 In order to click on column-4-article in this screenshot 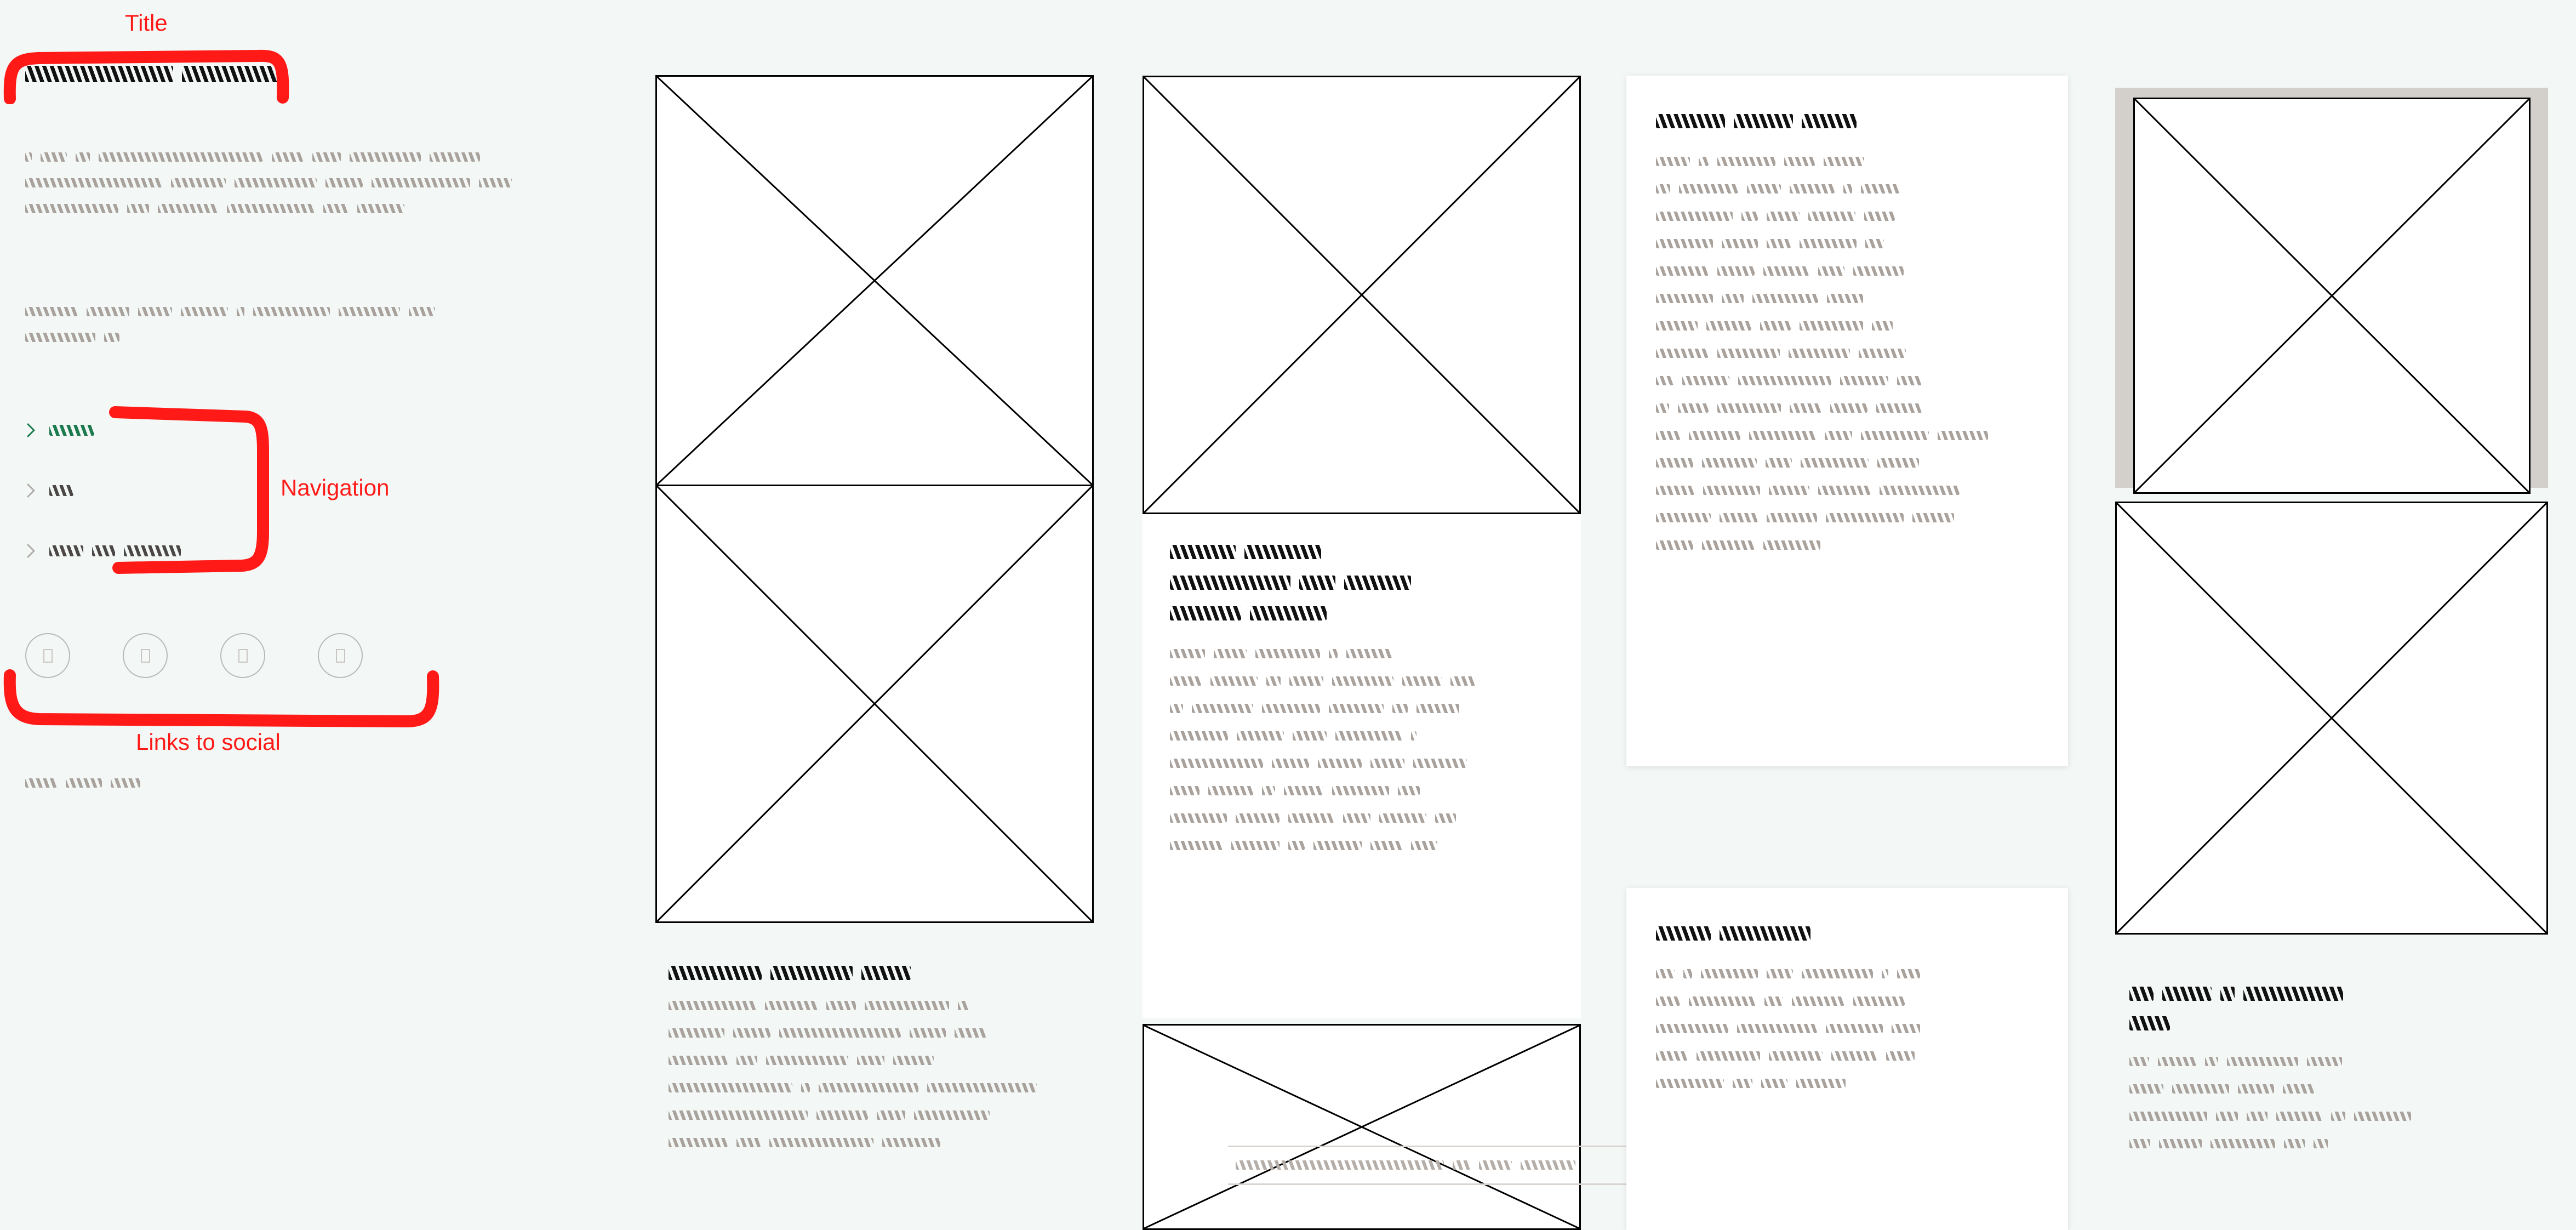, I will do `click(2332, 1068)`.